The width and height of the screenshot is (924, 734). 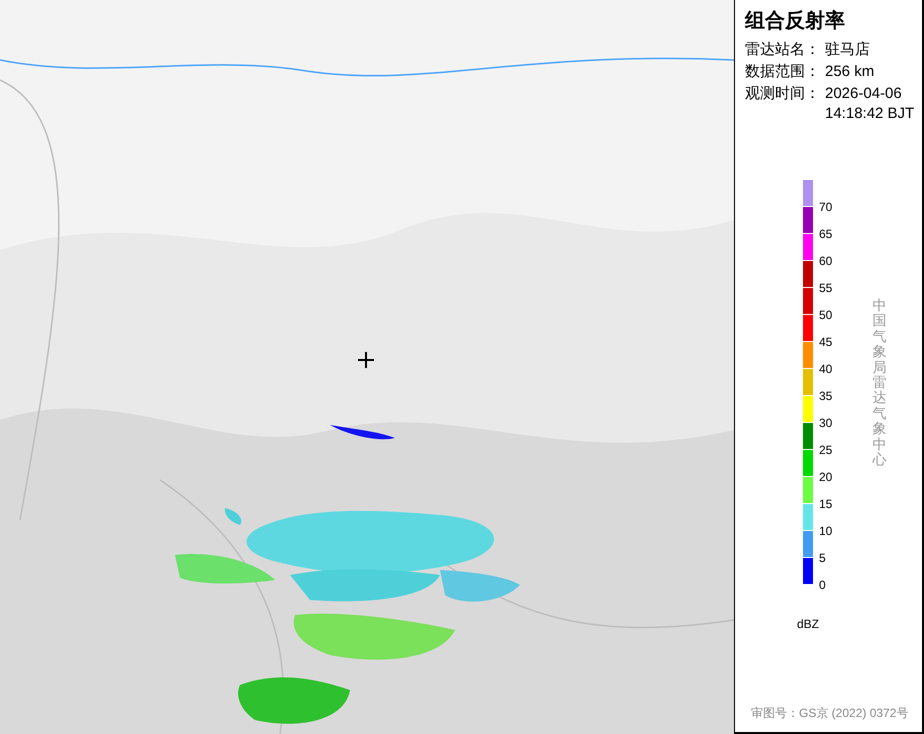 What do you see at coordinates (825, 504) in the screenshot?
I see `legend-label: 15` at bounding box center [825, 504].